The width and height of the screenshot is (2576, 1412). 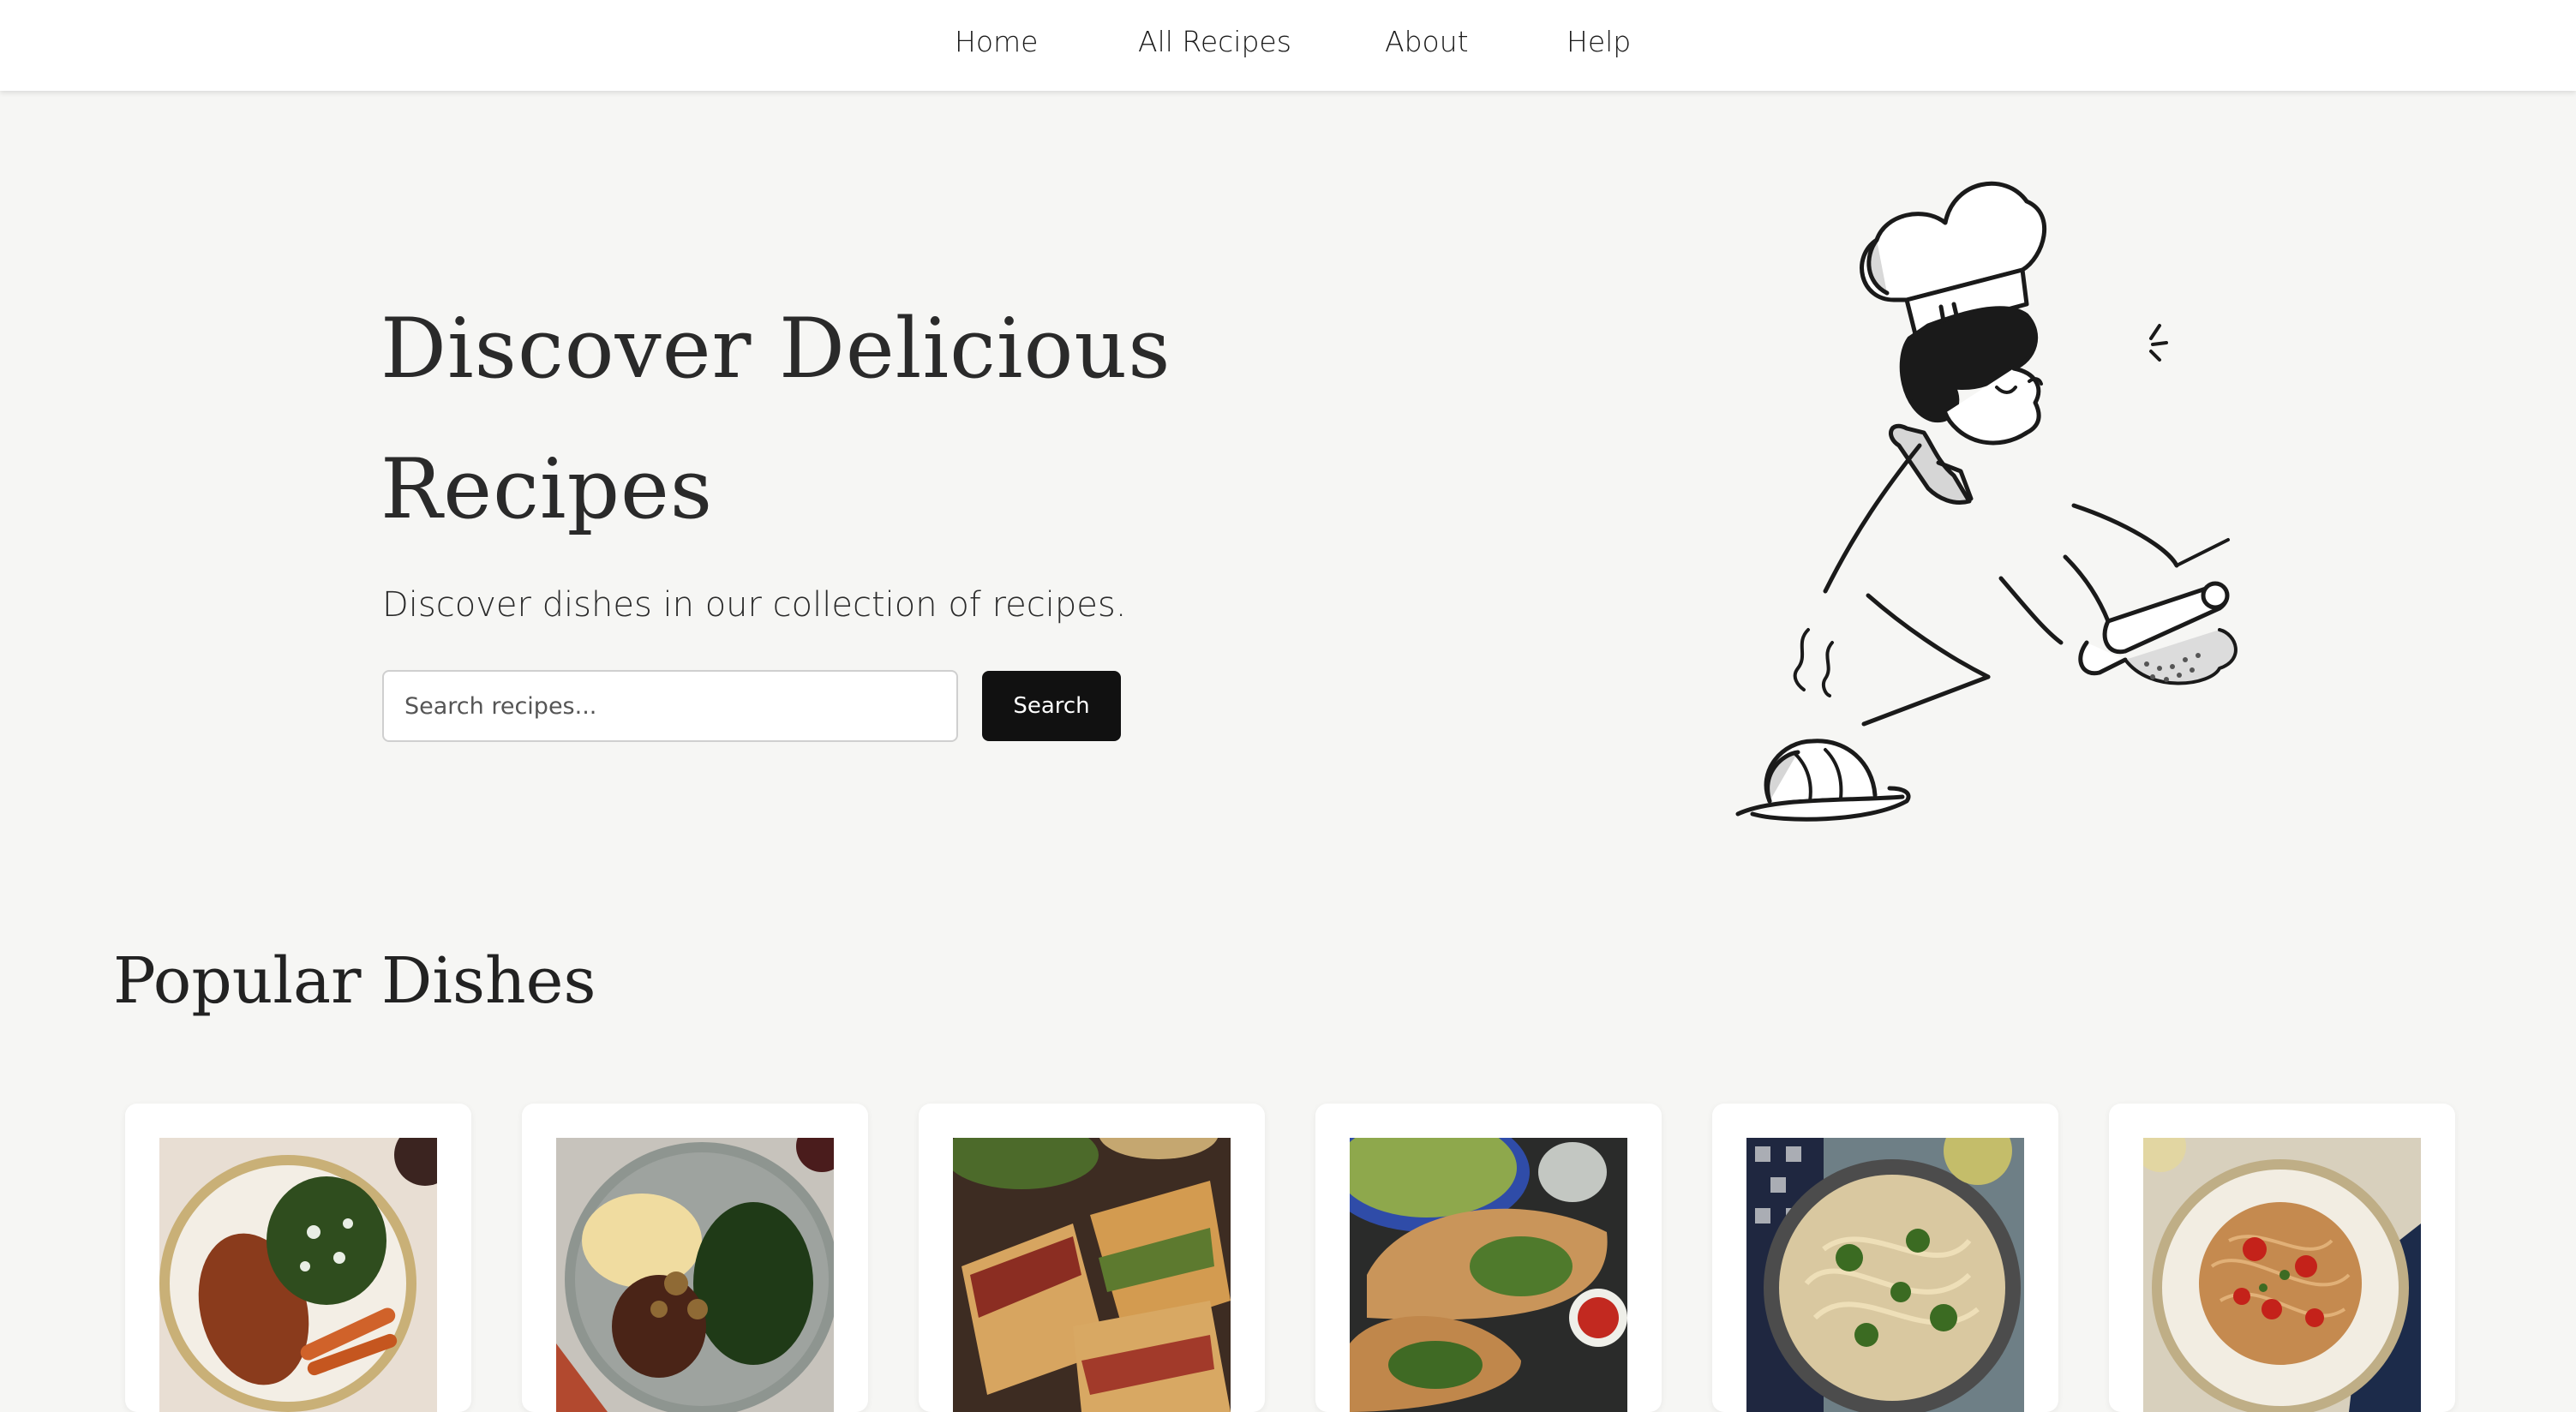 I want to click on top-navbar: Home All Recipes About Help, so click(x=1288, y=45).